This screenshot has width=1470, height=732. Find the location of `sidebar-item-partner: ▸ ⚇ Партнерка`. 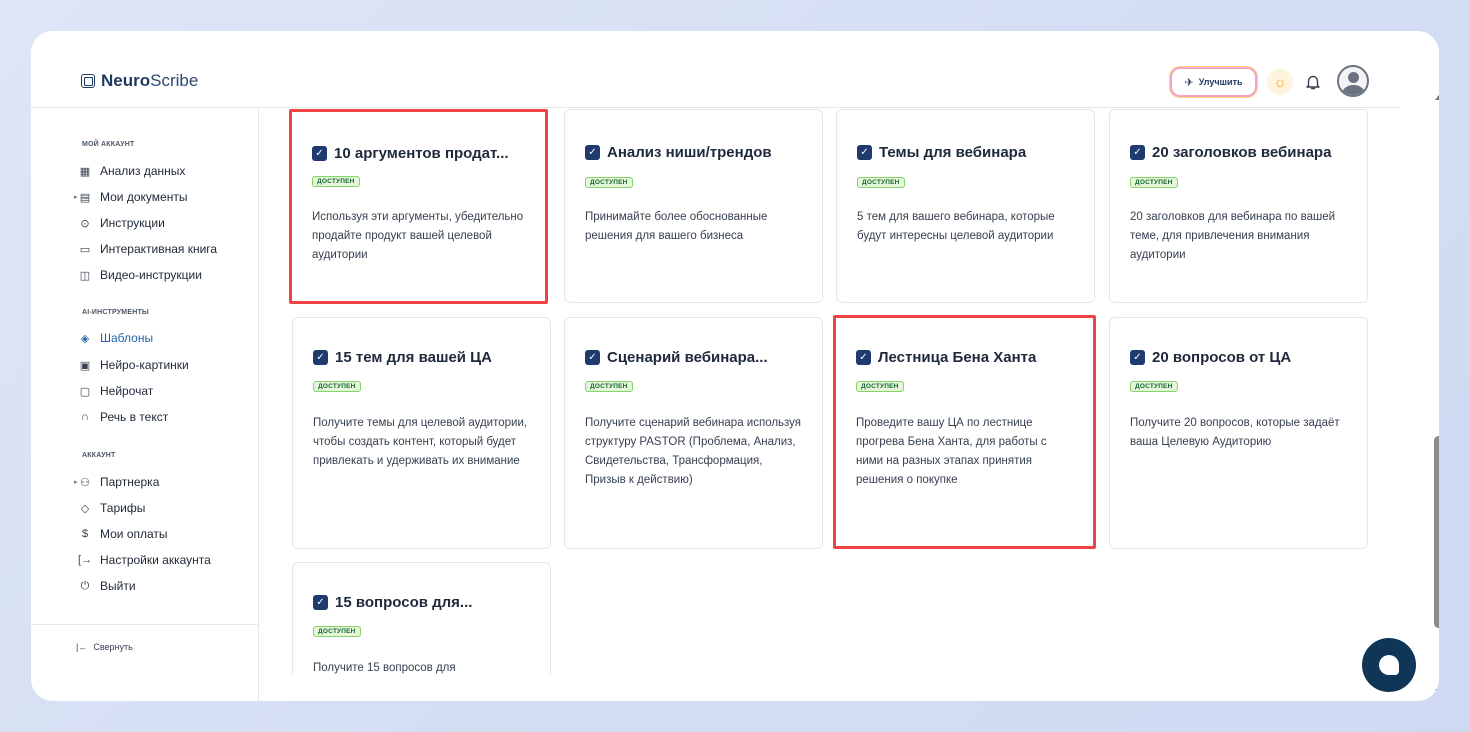

sidebar-item-partner: ▸ ⚇ Партнерка is located at coordinates (117, 482).